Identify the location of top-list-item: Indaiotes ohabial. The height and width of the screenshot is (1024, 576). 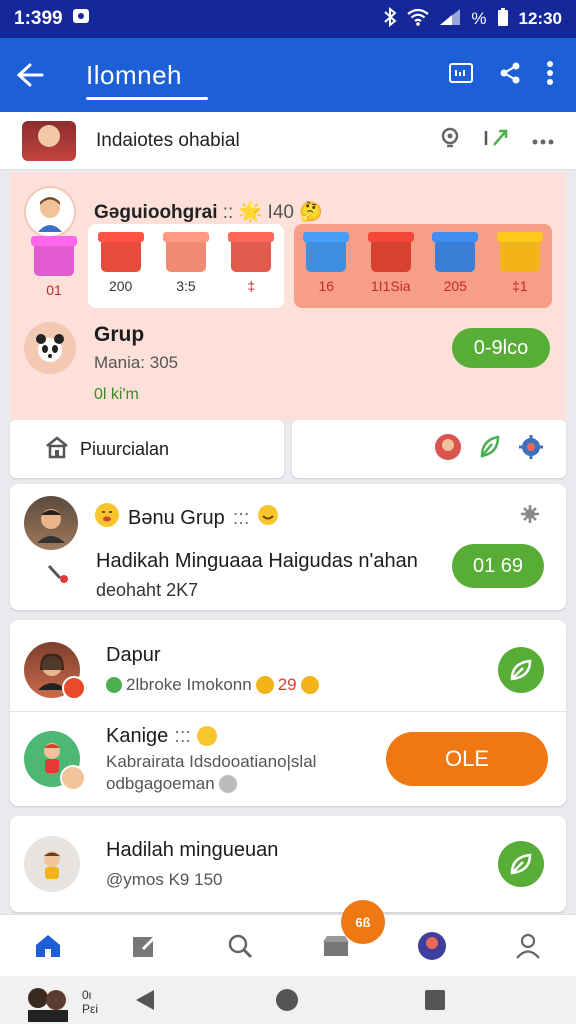
(288, 141).